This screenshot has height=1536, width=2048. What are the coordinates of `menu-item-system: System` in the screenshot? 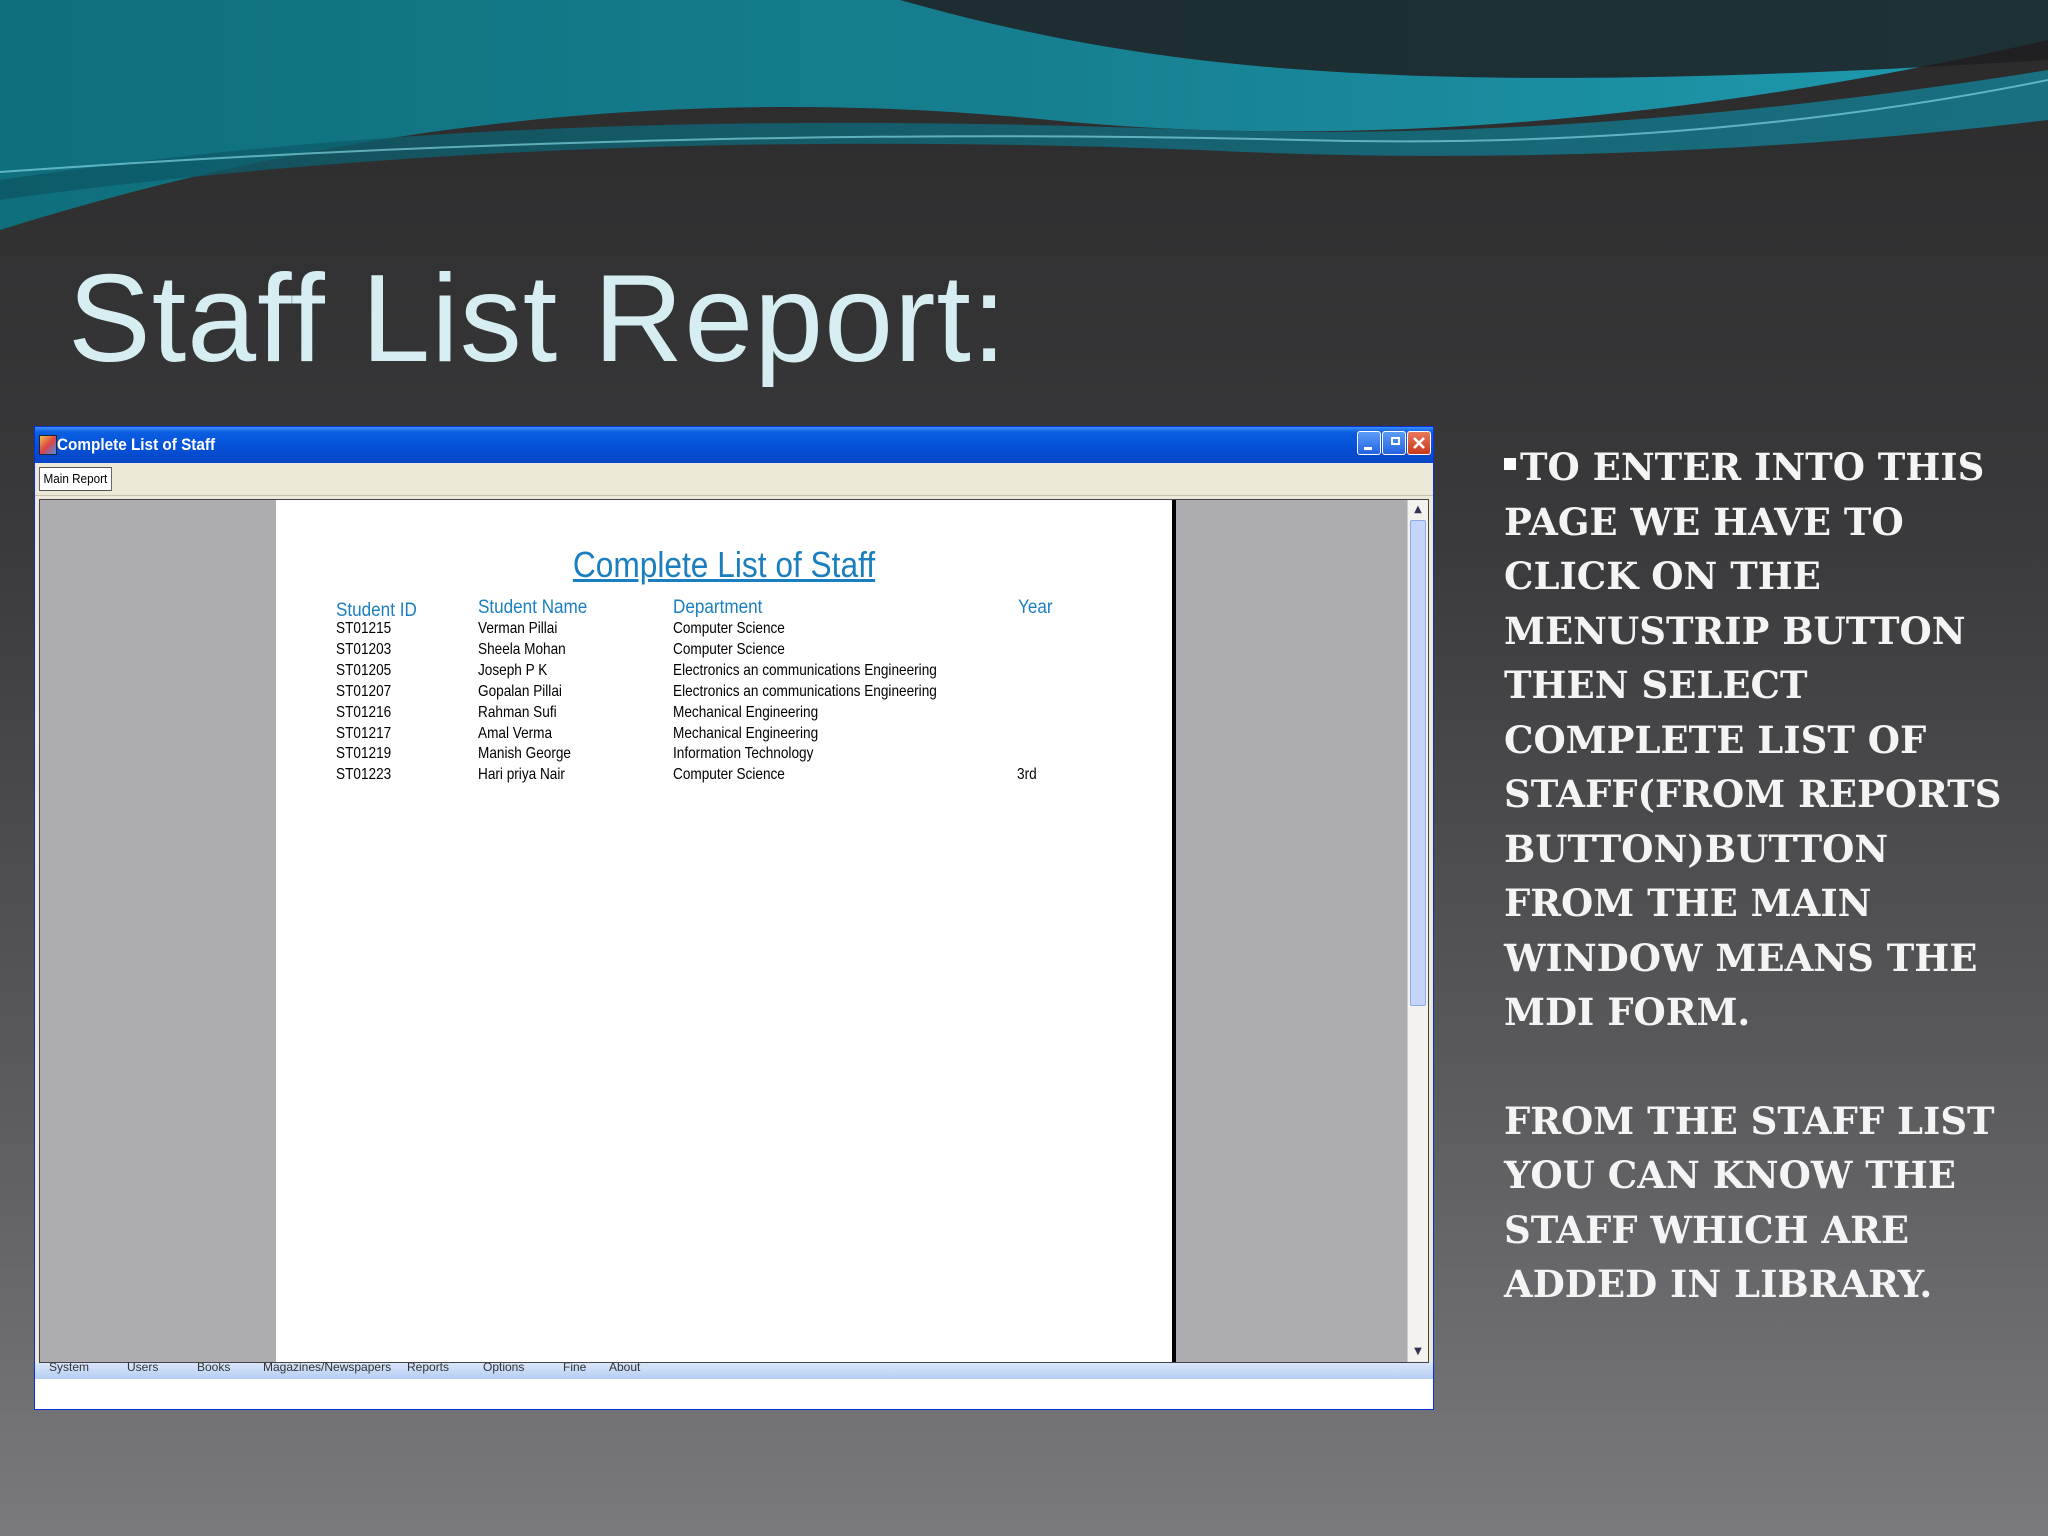 It's located at (69, 1368).